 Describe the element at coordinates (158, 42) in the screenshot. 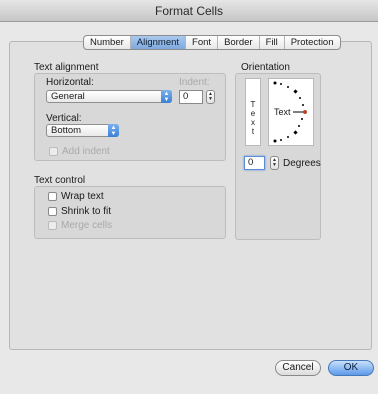

I see `tab-alignment: Alignment` at that location.